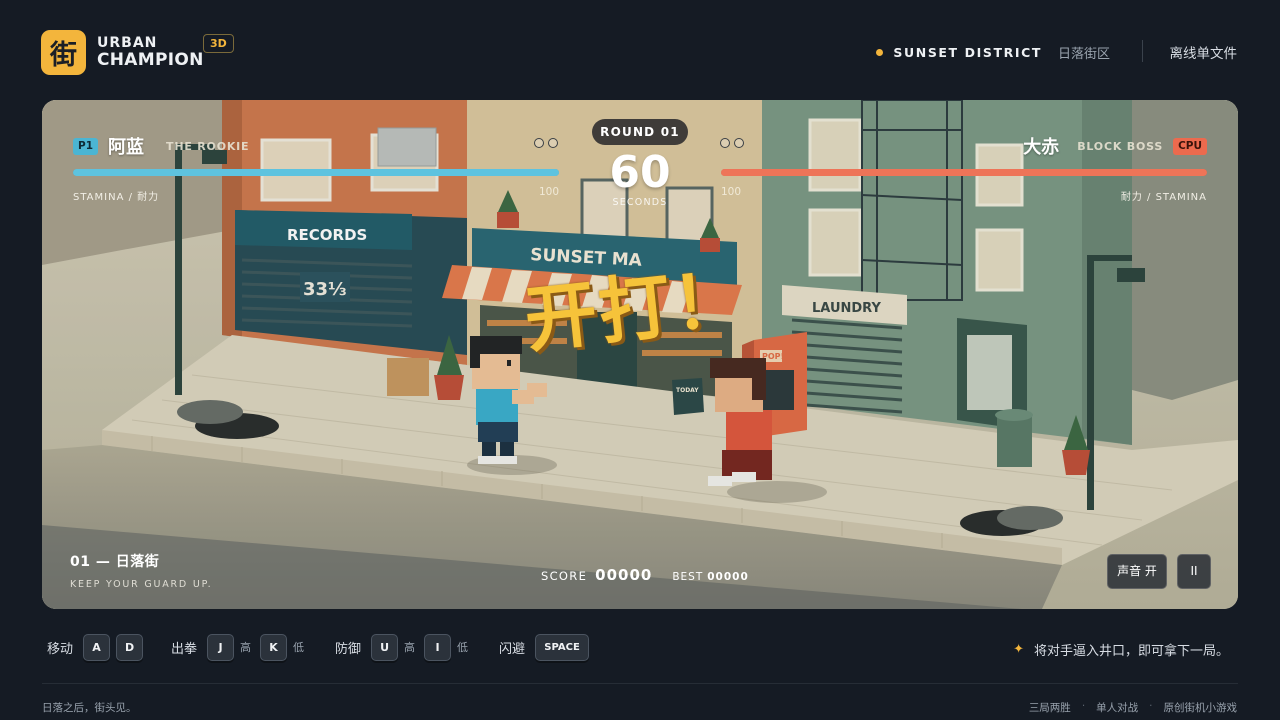  What do you see at coordinates (640, 132) in the screenshot?
I see `round-indicator: ROUND 01` at bounding box center [640, 132].